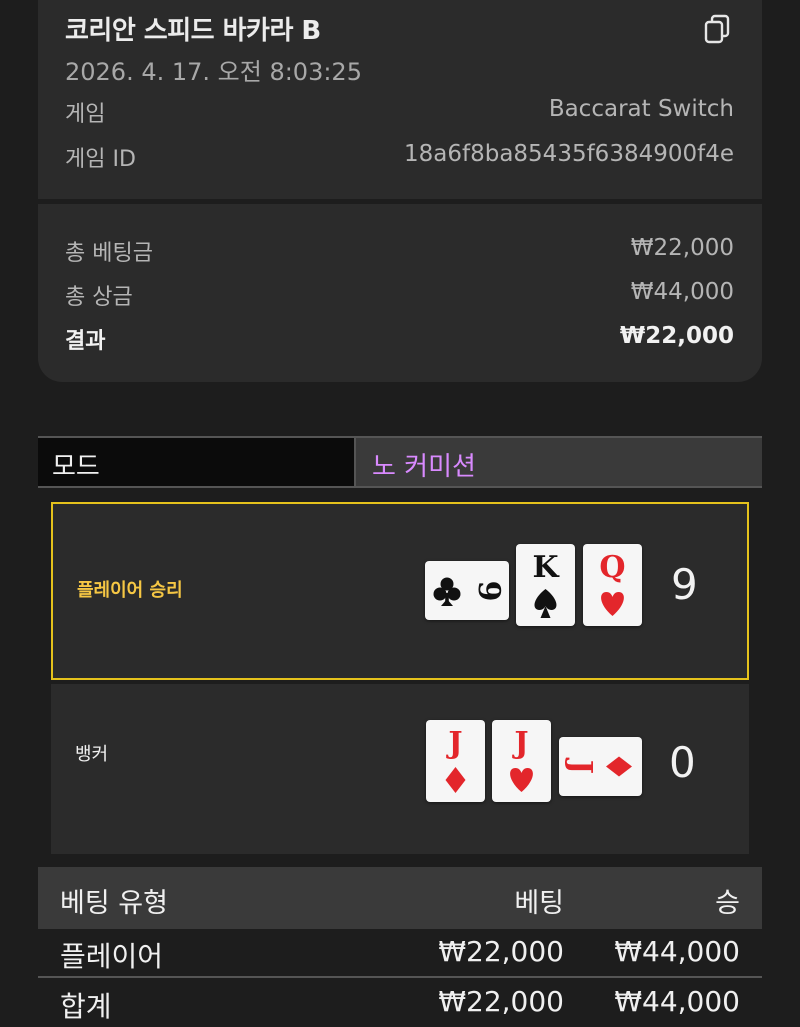 The height and width of the screenshot is (1027, 800). I want to click on player-hand-label: 플레이어 승리, so click(130, 590).